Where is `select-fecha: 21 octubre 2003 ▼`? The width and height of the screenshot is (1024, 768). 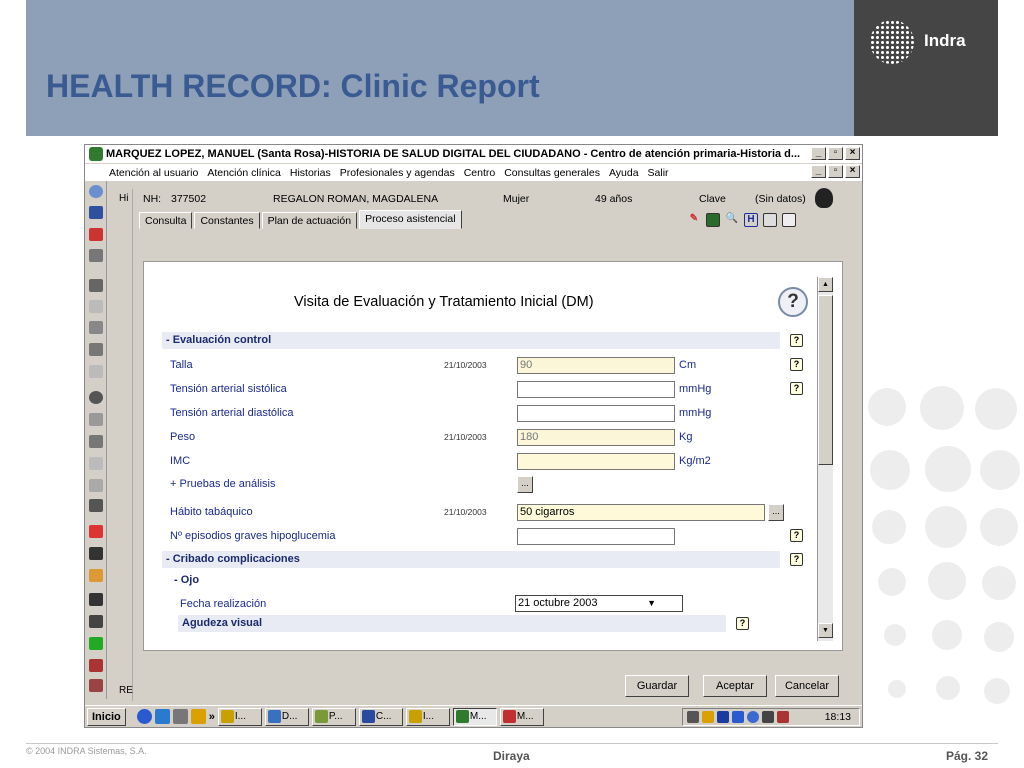 select-fecha: 21 octubre 2003 ▼ is located at coordinates (599, 603).